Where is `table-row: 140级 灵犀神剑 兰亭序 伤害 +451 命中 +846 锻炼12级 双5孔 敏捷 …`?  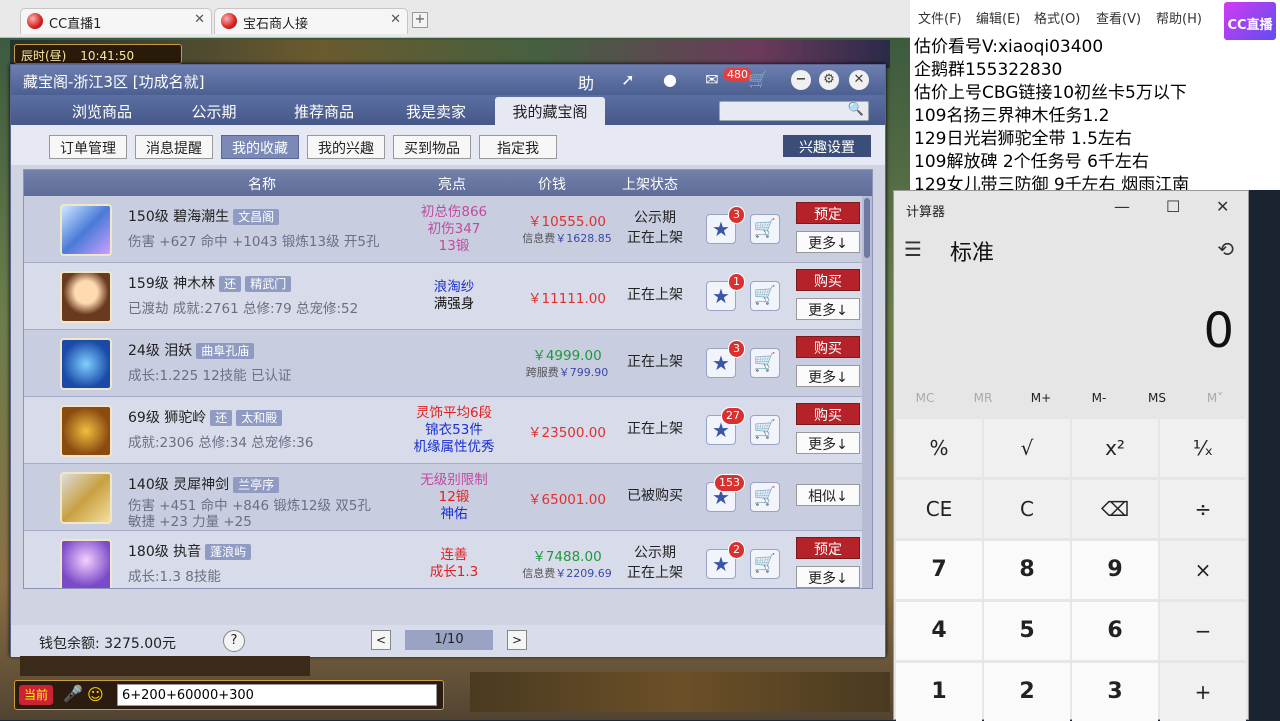 table-row: 140级 灵犀神剑 兰亭序 伤害 +451 命中 +846 锻炼12级 双5孔 敏捷 … is located at coordinates (443, 497).